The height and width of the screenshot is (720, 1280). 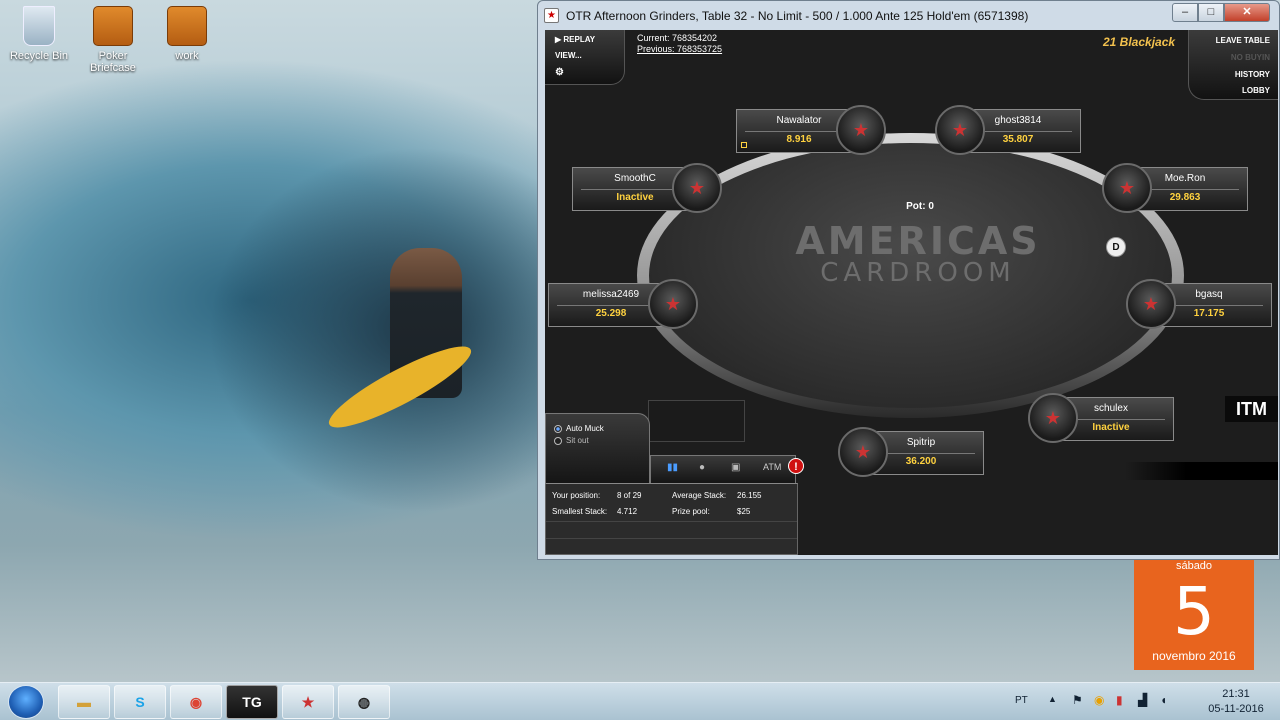 What do you see at coordinates (627, 511) in the screenshot?
I see `smallest-stack-value: 4.712` at bounding box center [627, 511].